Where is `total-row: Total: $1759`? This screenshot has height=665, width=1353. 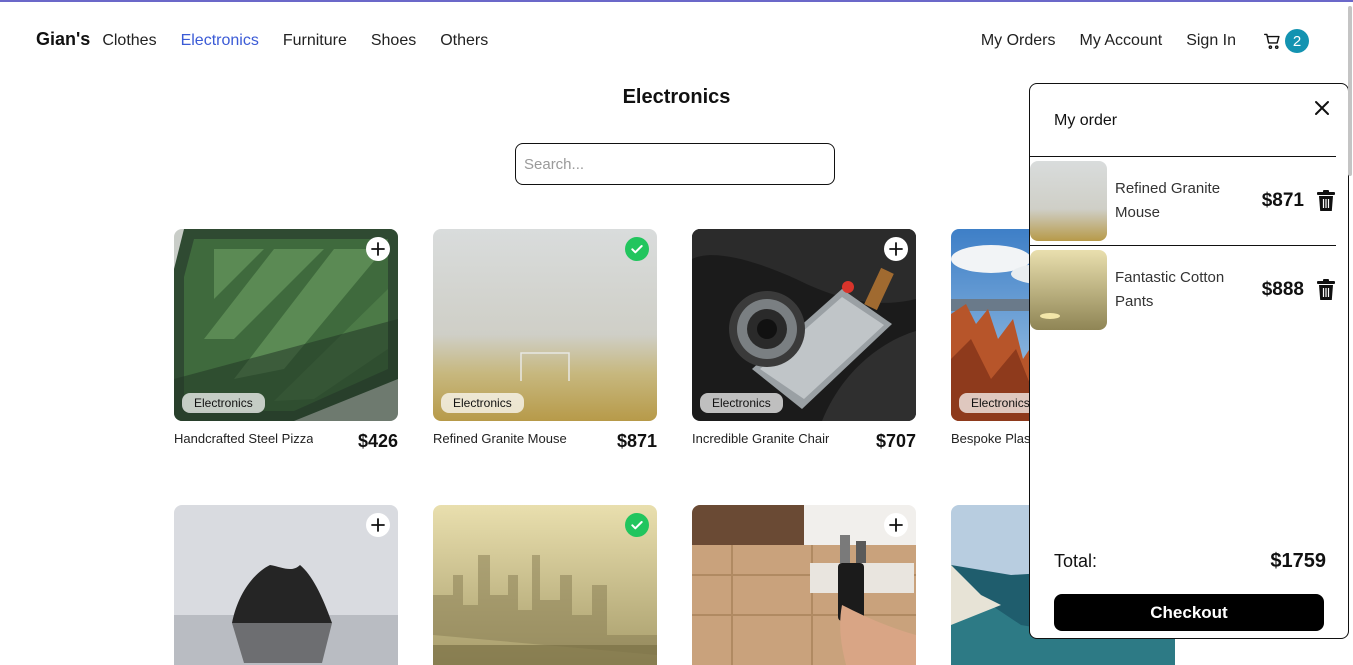
total-row: Total: $1759 is located at coordinates (1190, 561).